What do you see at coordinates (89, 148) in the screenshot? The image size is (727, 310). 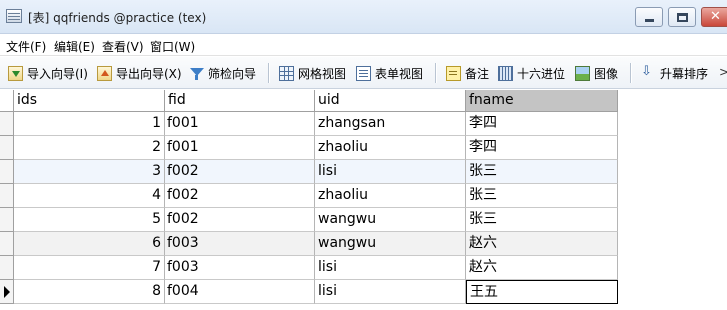 I see `cell-ids: 2` at bounding box center [89, 148].